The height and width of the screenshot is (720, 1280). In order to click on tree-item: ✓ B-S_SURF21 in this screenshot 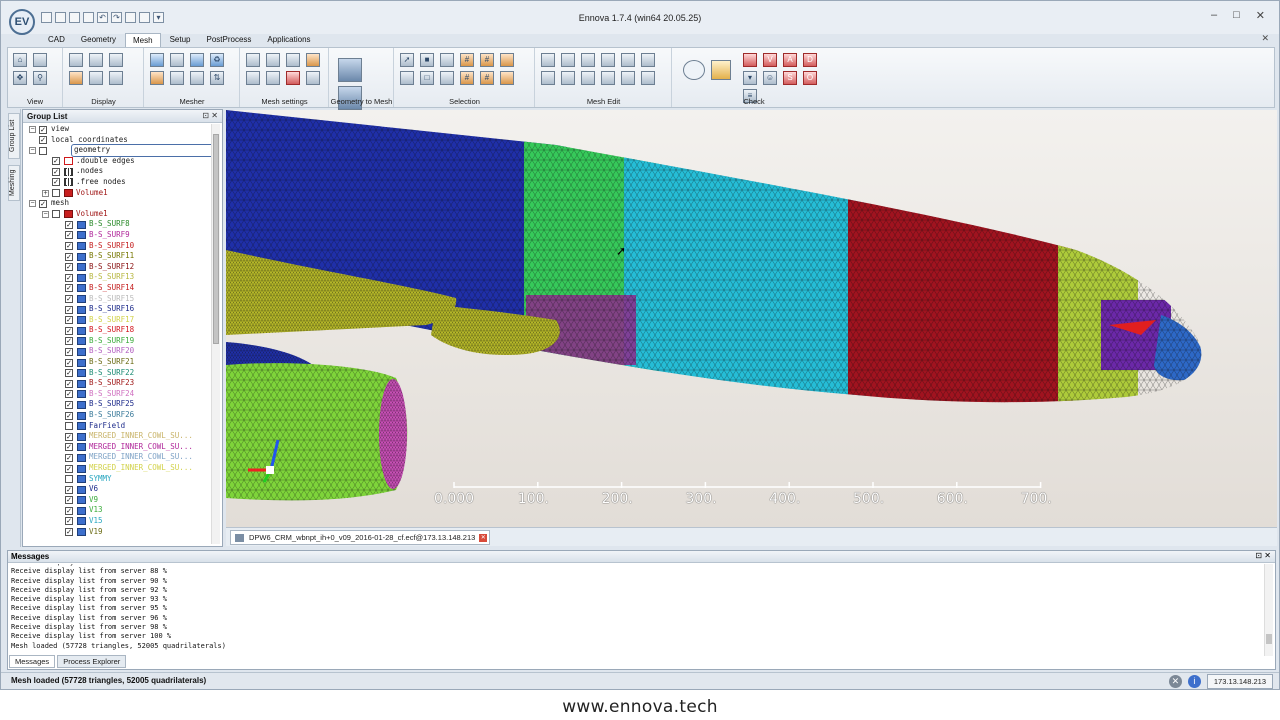, I will do `click(118, 362)`.